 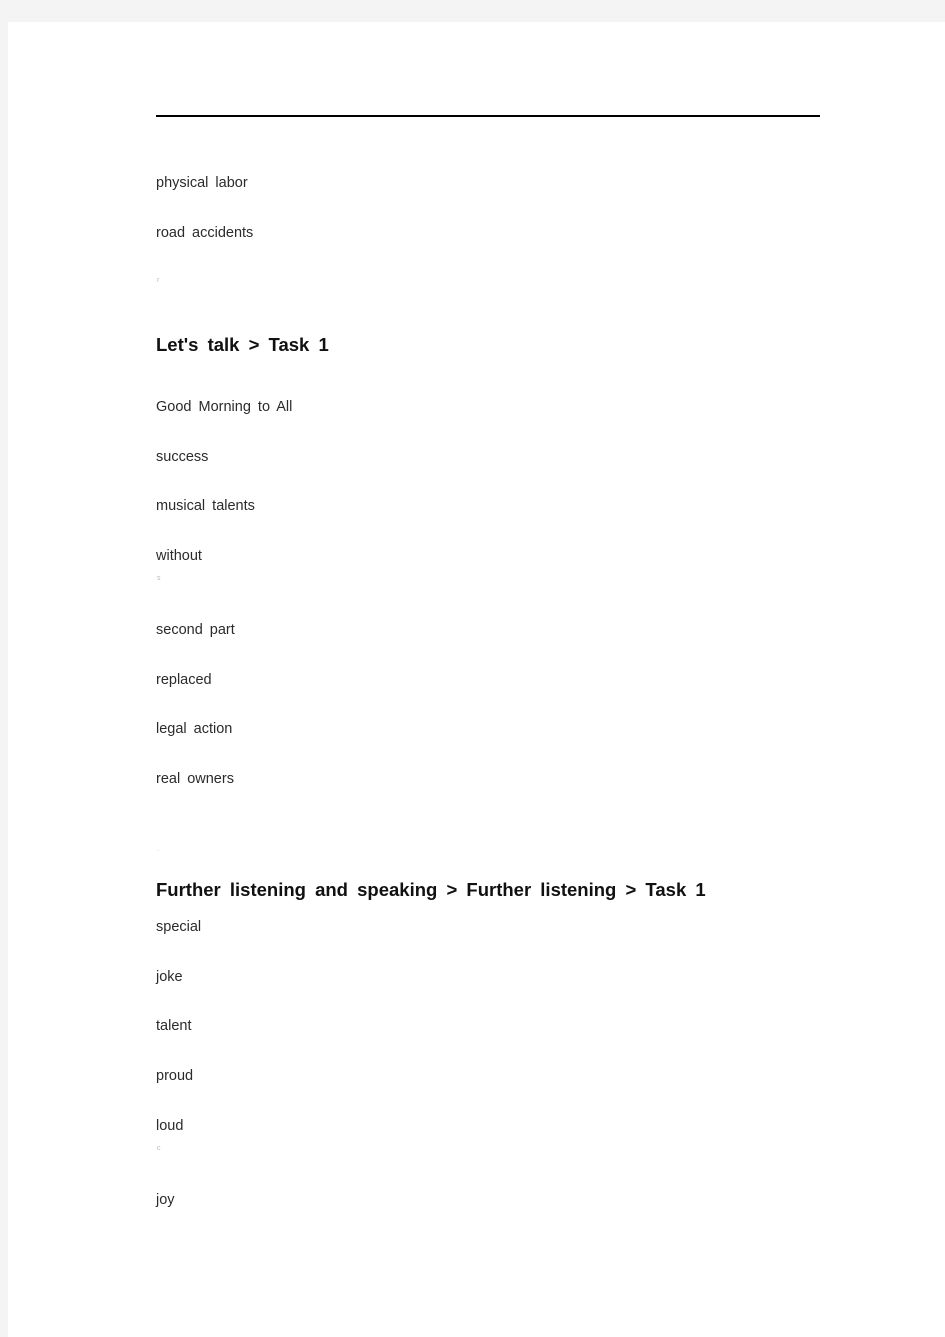 What do you see at coordinates (174, 1026) in the screenshot?
I see `vocabulary-item: talent` at bounding box center [174, 1026].